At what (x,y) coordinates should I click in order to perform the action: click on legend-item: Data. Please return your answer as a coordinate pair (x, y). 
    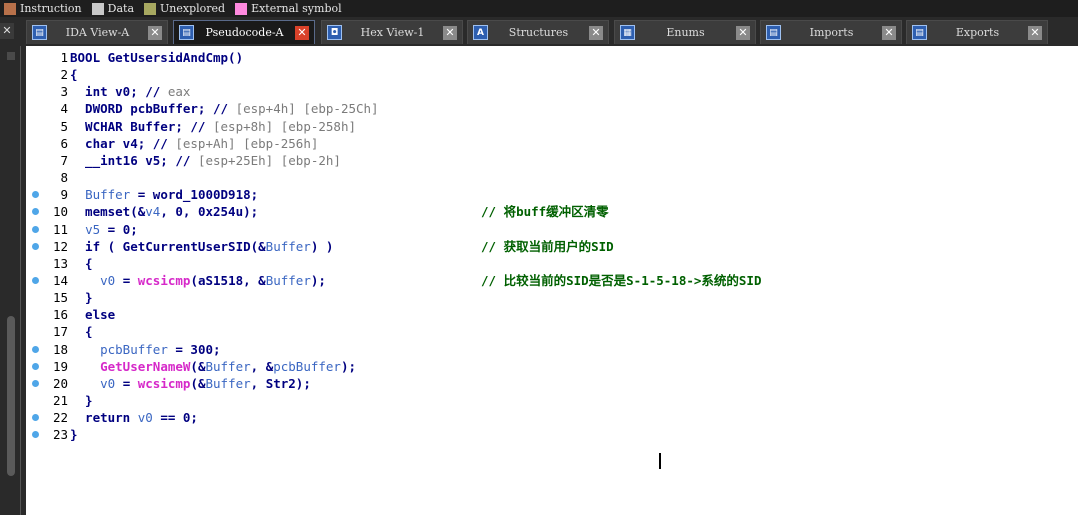
    Looking at the image, I should click on (111, 8).